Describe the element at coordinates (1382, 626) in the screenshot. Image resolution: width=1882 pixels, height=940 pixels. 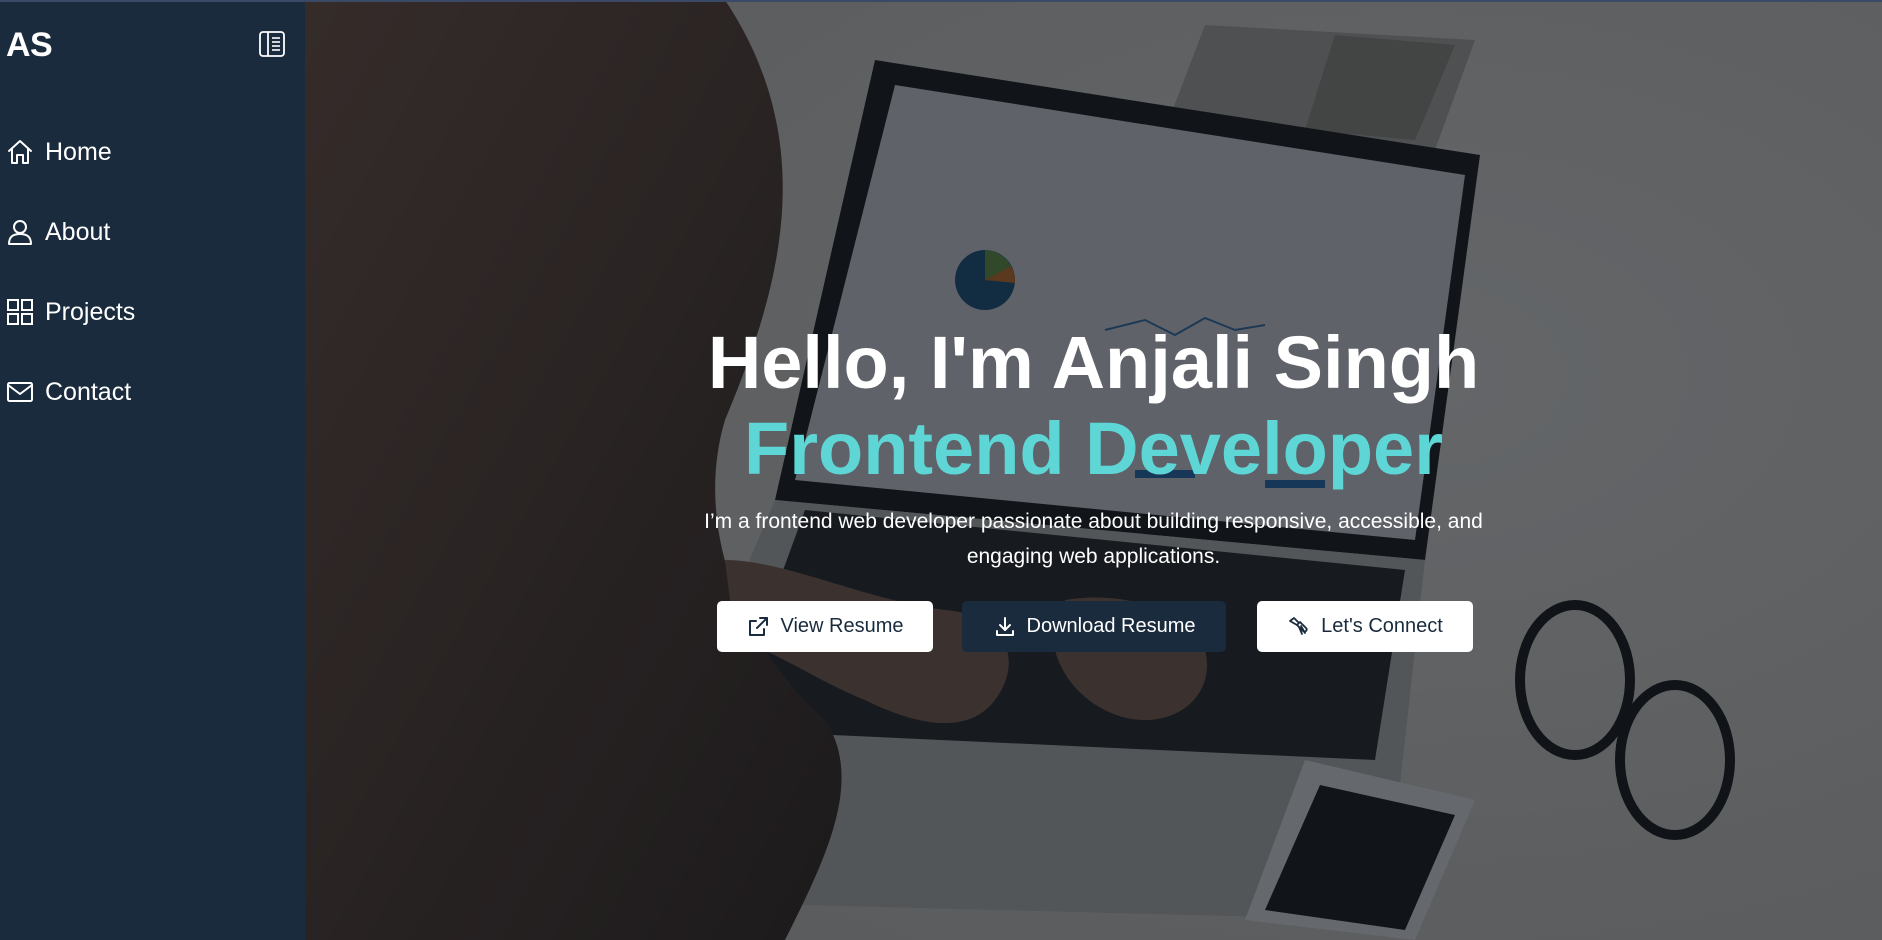
I see `lets-connect-label: Let's Connect` at that location.